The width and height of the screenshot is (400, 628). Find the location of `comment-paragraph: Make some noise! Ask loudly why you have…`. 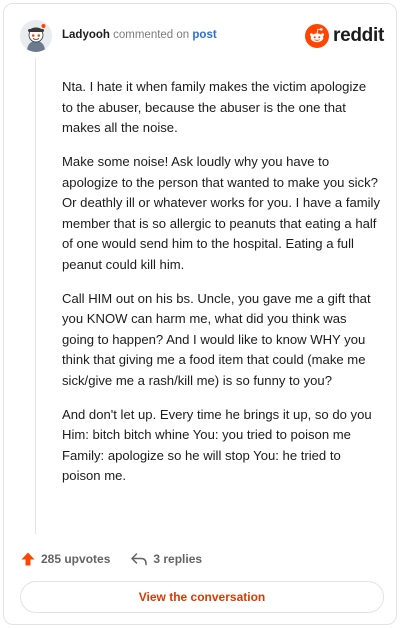

comment-paragraph: Make some noise! Ask loudly why you have… is located at coordinates (221, 213).